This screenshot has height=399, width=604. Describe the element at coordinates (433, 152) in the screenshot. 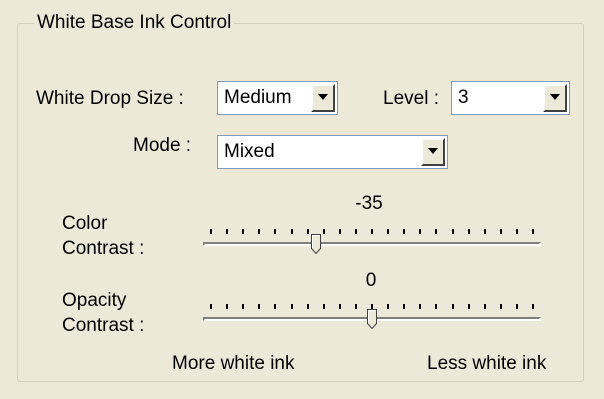

I see `mode-dropdown-arrow-icon` at that location.